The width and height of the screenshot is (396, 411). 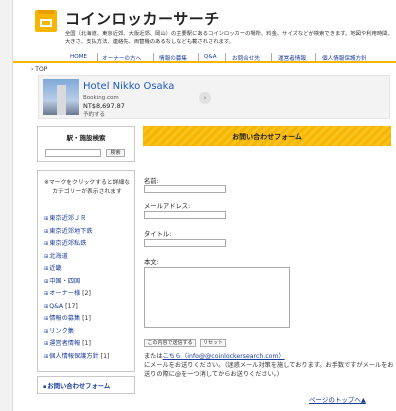 I want to click on email-link: こちら（info@@coinlockersearch.com）, so click(x=224, y=356).